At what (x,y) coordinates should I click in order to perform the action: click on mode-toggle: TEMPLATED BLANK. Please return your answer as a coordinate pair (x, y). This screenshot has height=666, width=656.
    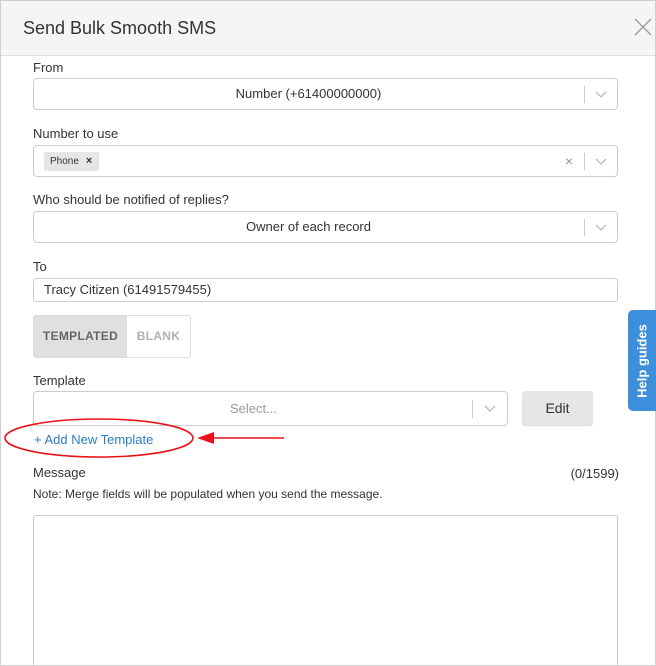
    Looking at the image, I should click on (112, 336).